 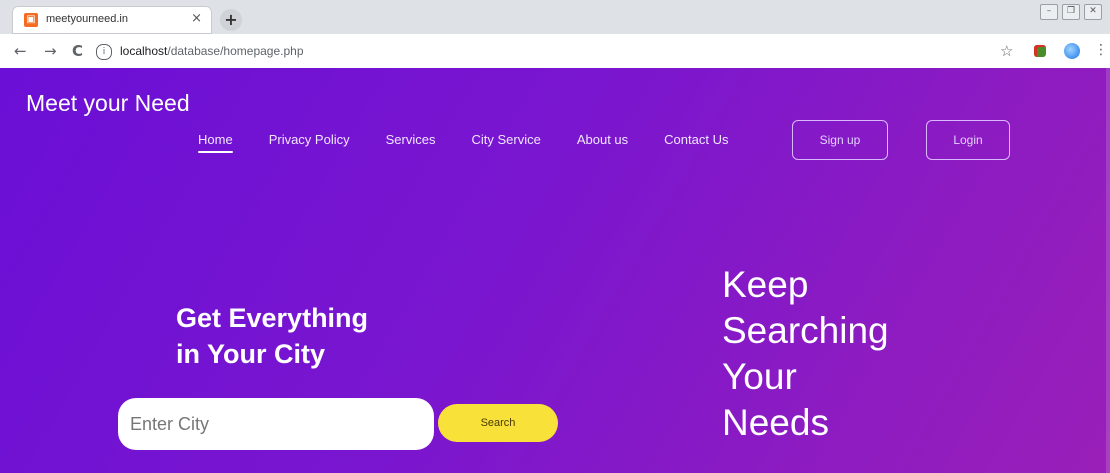 I want to click on restore-icon: ❐, so click(x=1071, y=12).